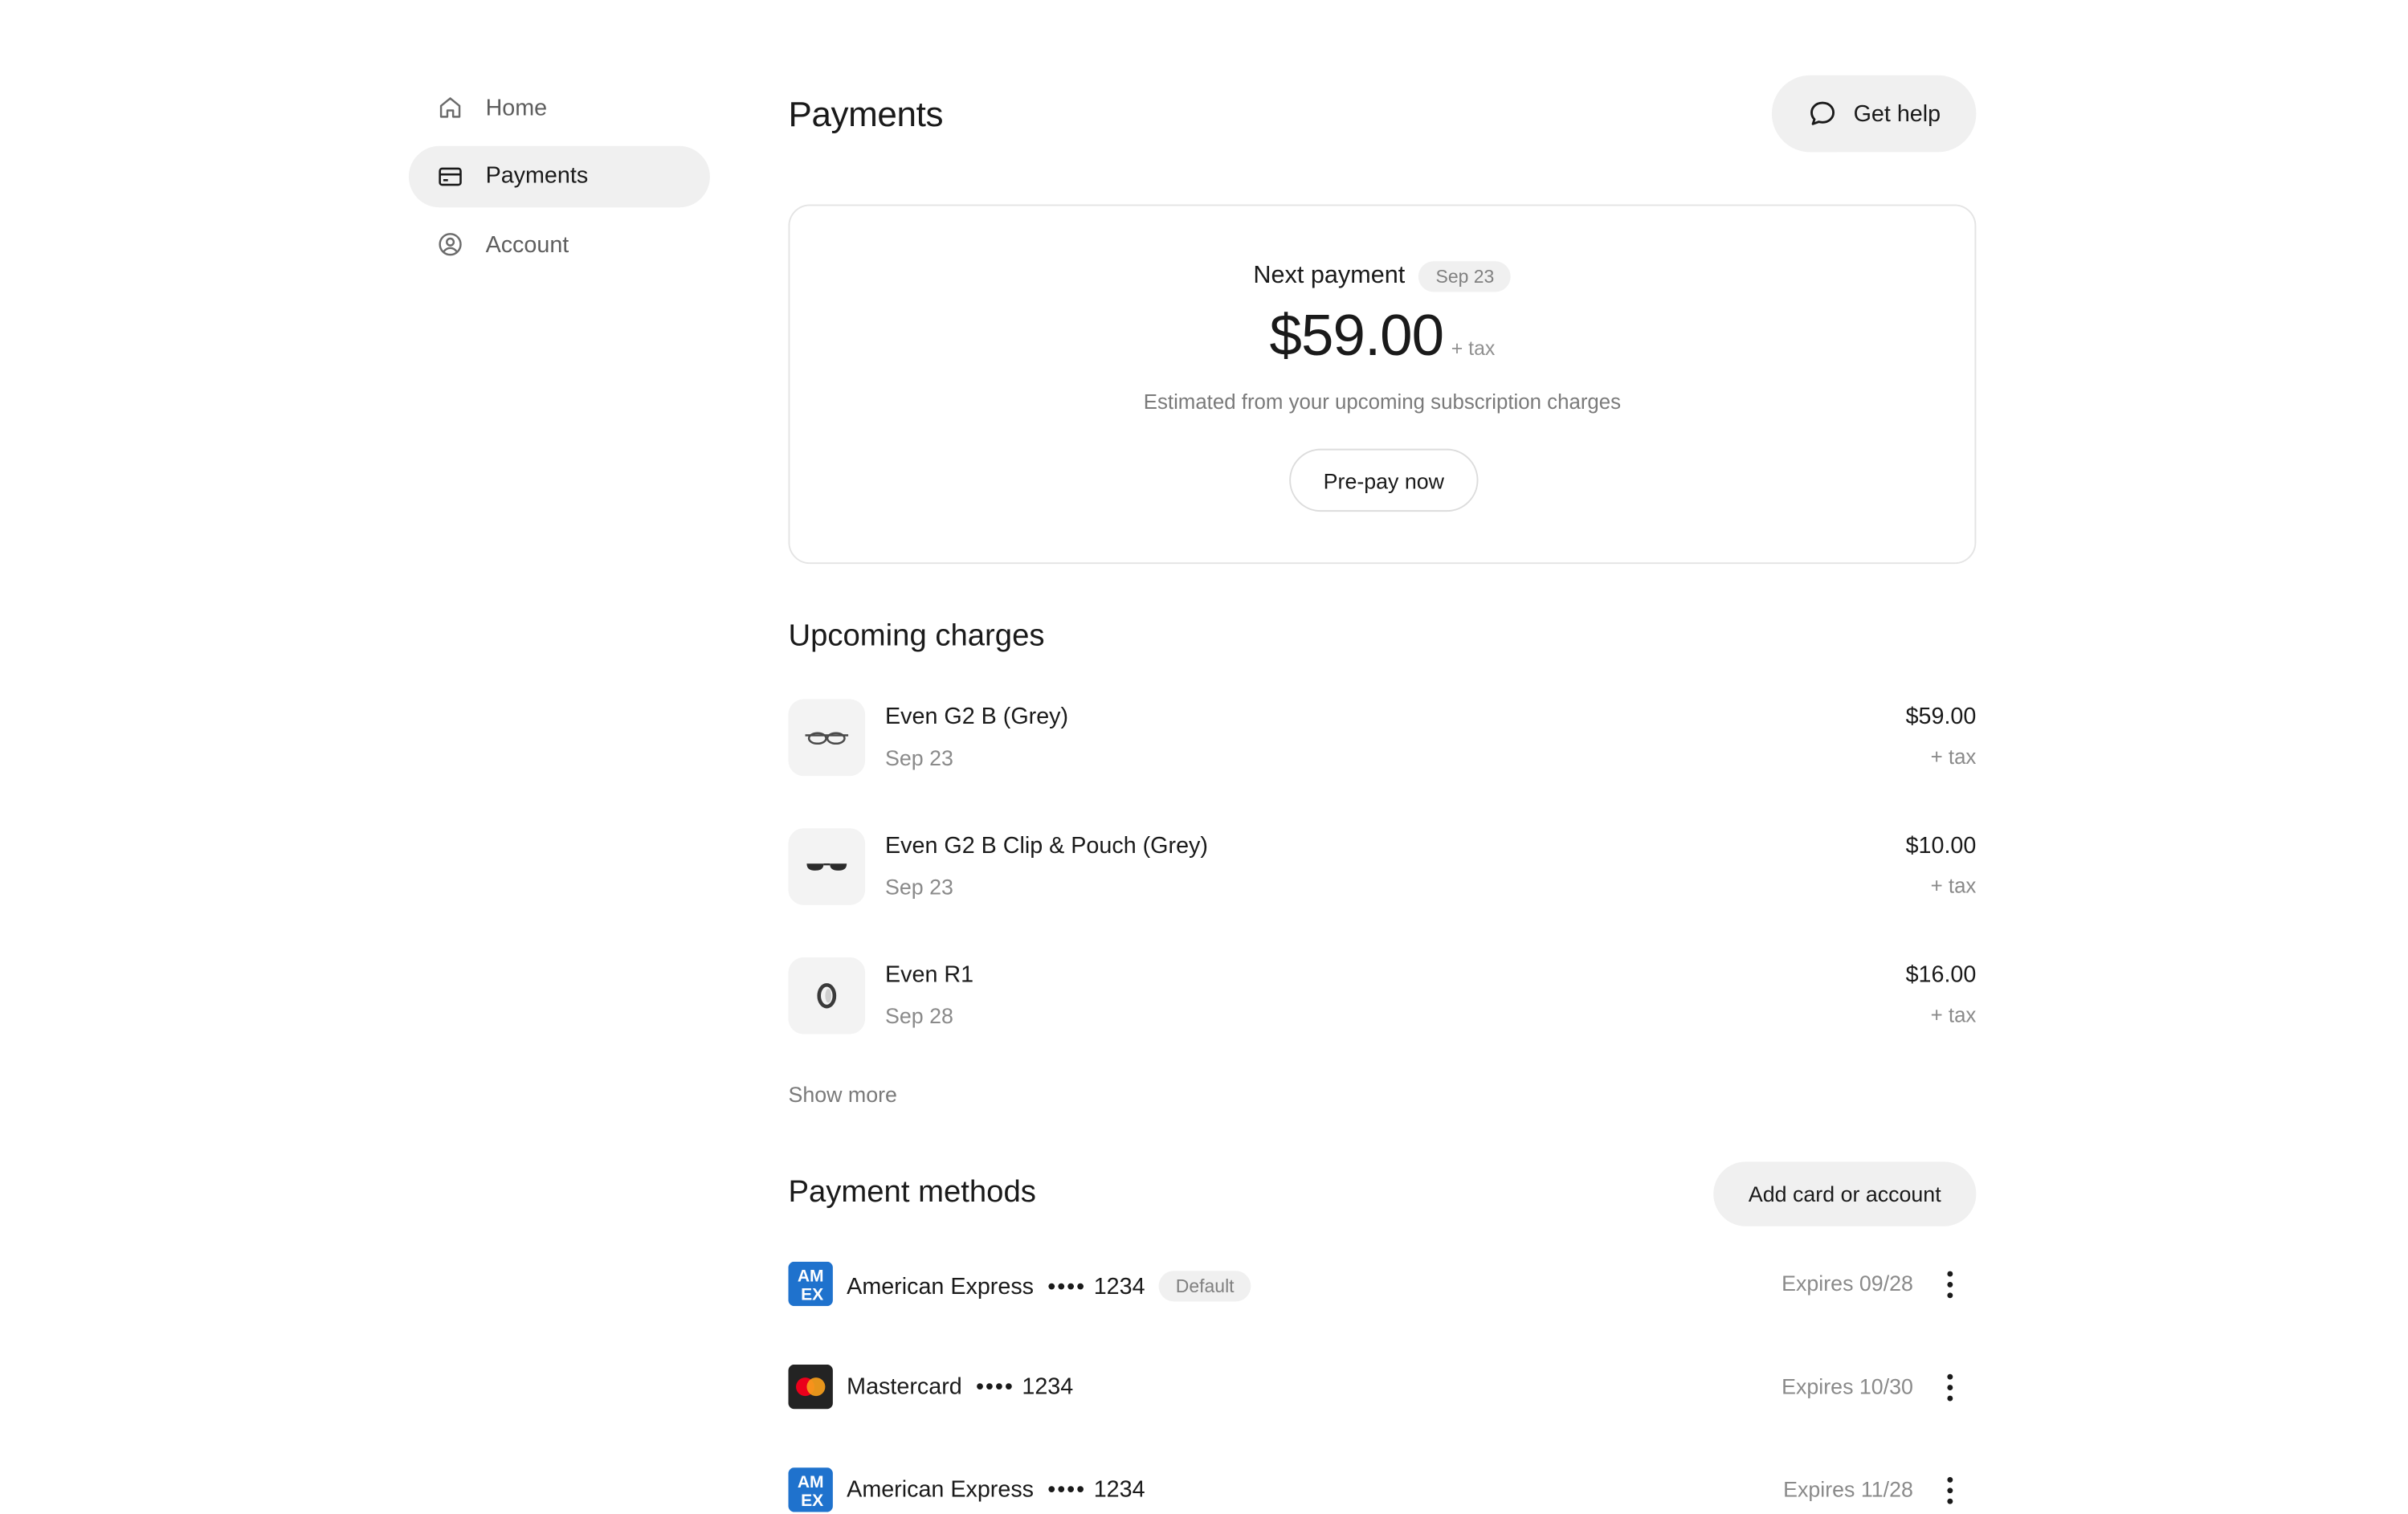 The height and width of the screenshot is (1514, 2408). What do you see at coordinates (1941, 846) in the screenshot?
I see `charge-amount: $10.00` at bounding box center [1941, 846].